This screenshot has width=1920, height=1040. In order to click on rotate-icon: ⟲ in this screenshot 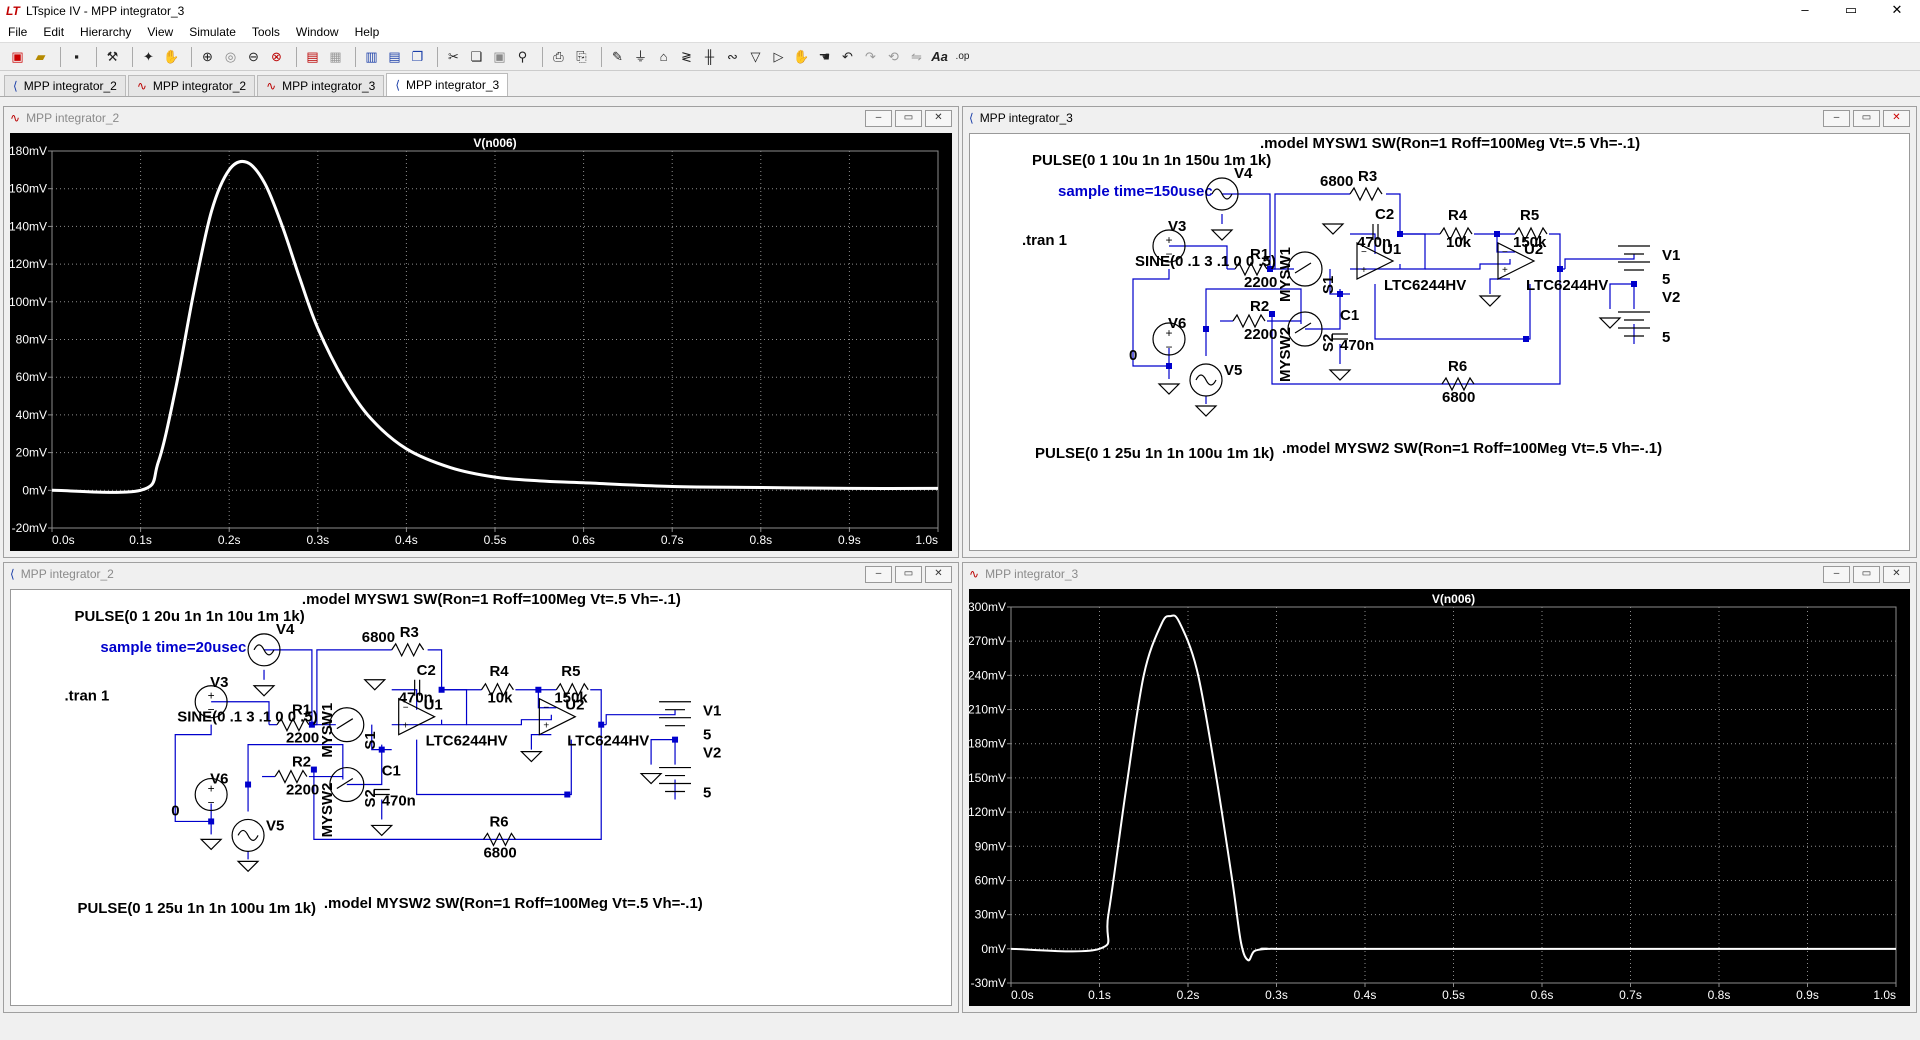, I will do `click(893, 56)`.